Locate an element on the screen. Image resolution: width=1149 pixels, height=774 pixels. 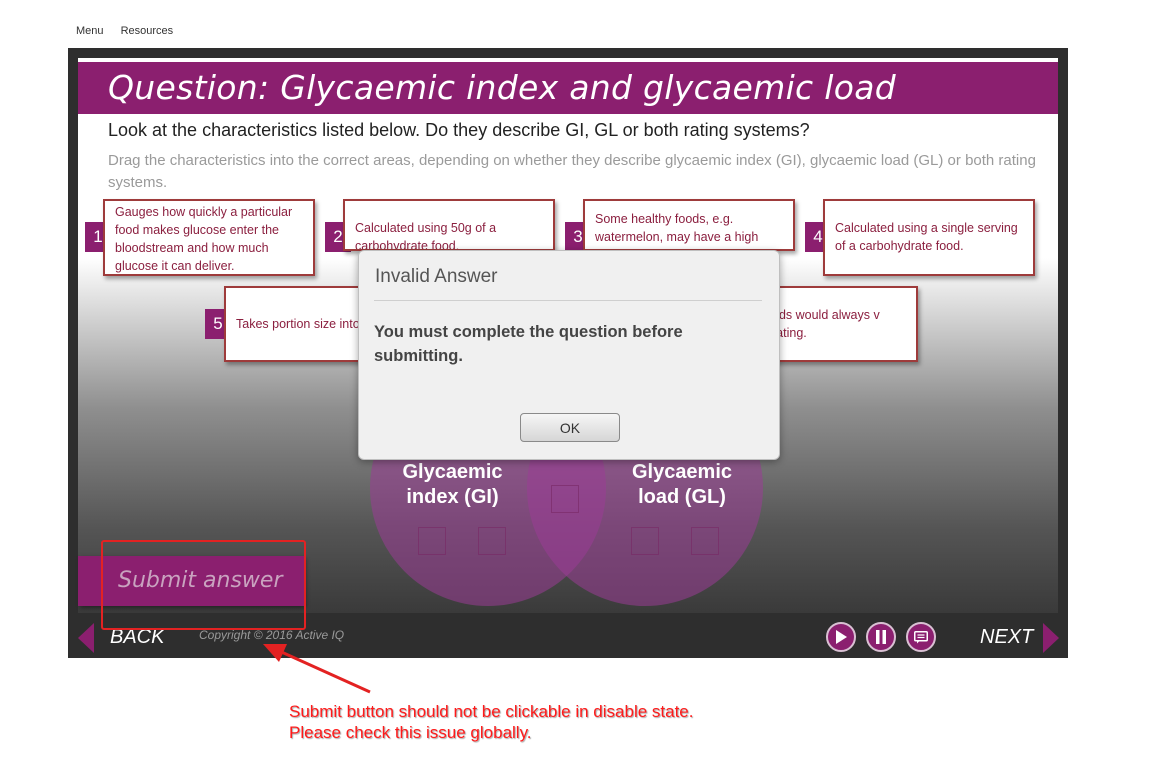
next-arrow-icon is located at coordinates (1051, 638).